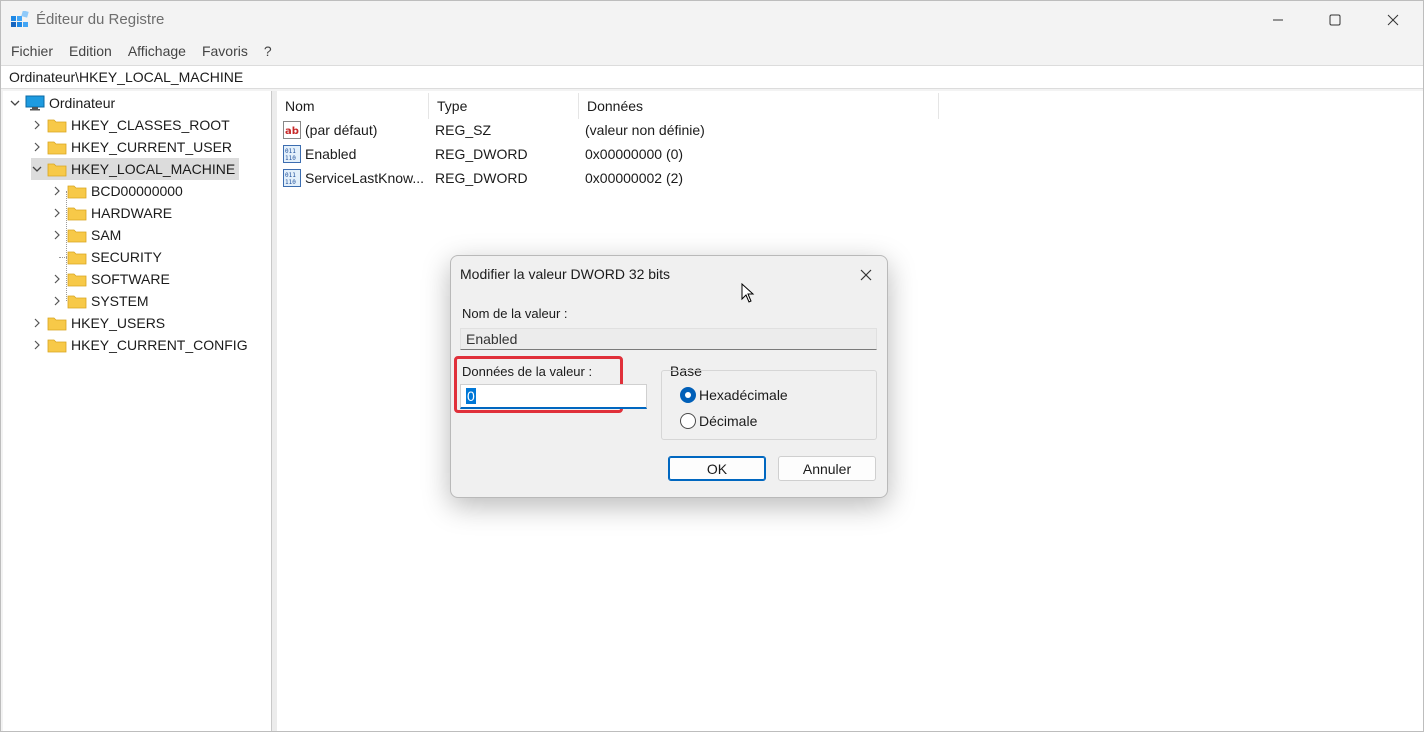  Describe the element at coordinates (688, 421) in the screenshot. I see `radio-unchecked-icon` at that location.